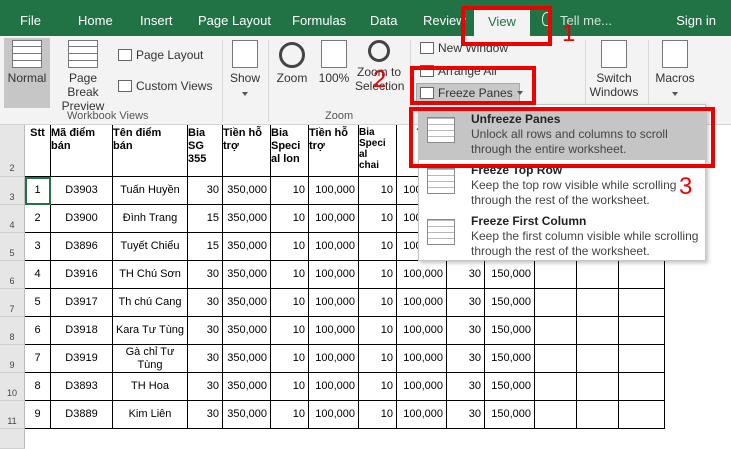  Describe the element at coordinates (160, 55) in the screenshot. I see `page-layout-button: Page Layout` at that location.